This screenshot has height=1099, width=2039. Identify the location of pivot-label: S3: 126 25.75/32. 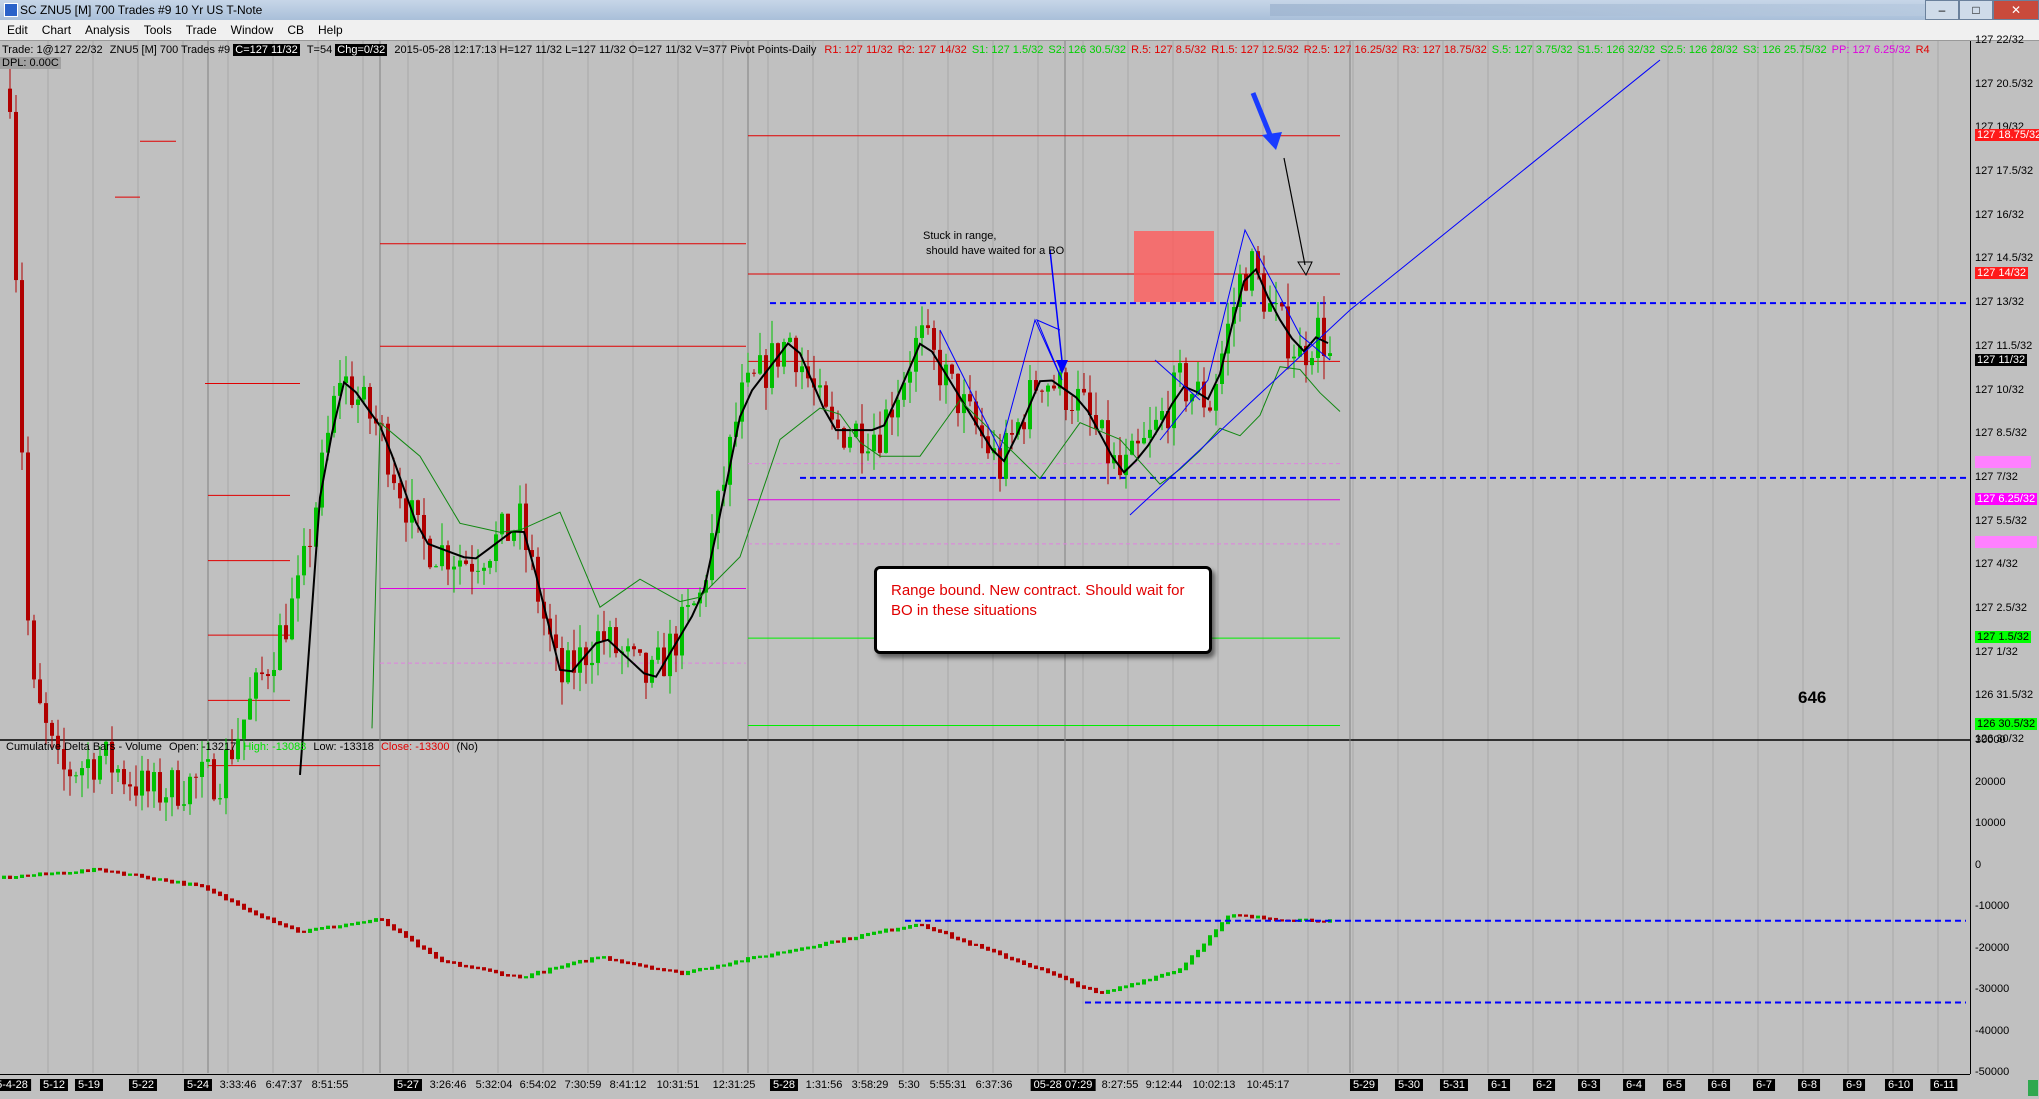
(1784, 50).